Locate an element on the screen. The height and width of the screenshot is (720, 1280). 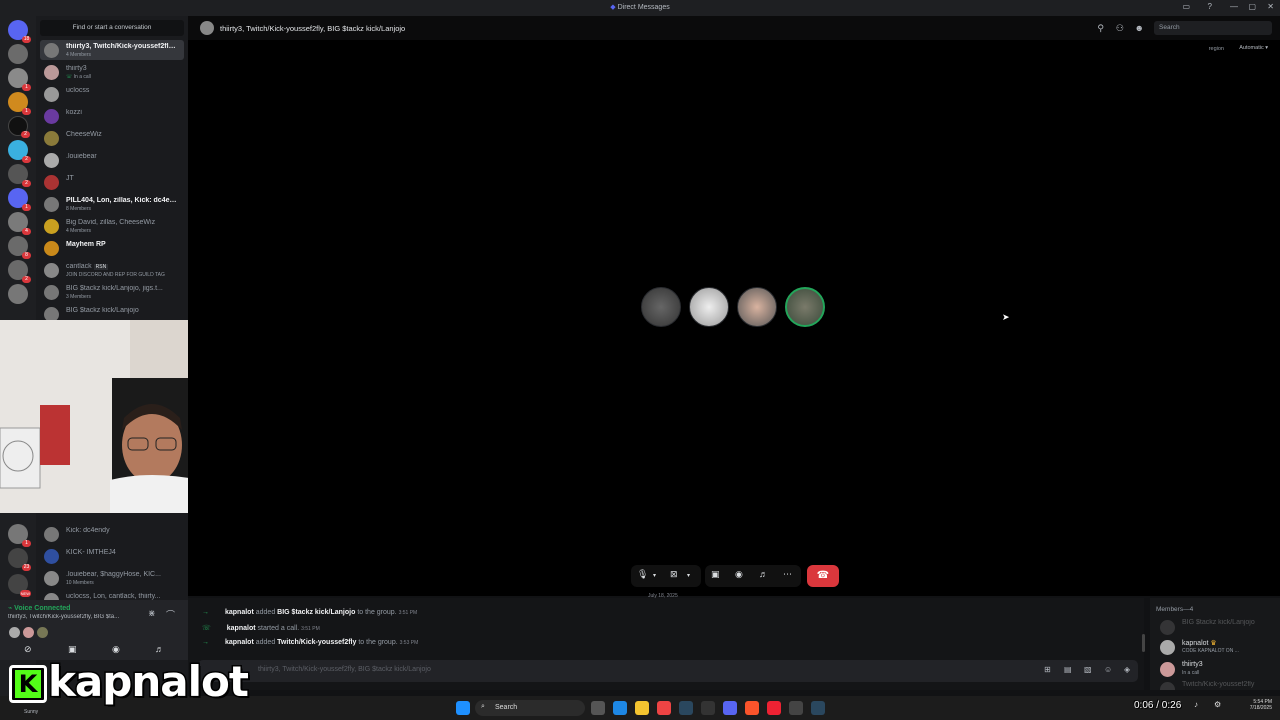
dm-item: JT is located at coordinates (112, 182).